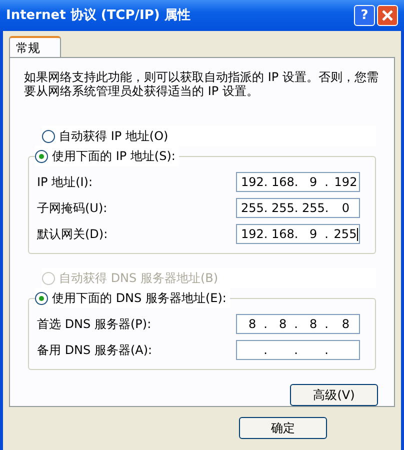 The image size is (404, 450). Describe the element at coordinates (73, 234) in the screenshot. I see `field-label: 默认网关(D):` at that location.